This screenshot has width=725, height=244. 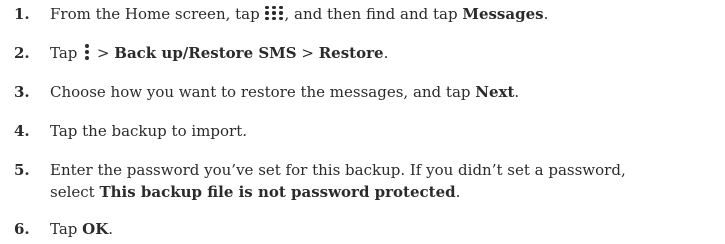 I want to click on step-text: Tap the backup to import., so click(x=148, y=131).